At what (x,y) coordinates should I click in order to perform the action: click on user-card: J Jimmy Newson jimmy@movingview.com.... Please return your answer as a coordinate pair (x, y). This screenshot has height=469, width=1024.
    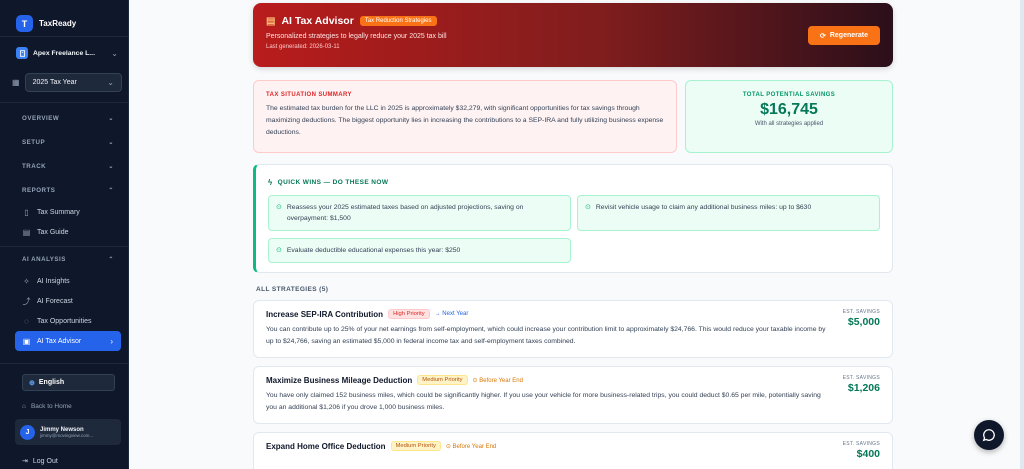
    Looking at the image, I should click on (68, 432).